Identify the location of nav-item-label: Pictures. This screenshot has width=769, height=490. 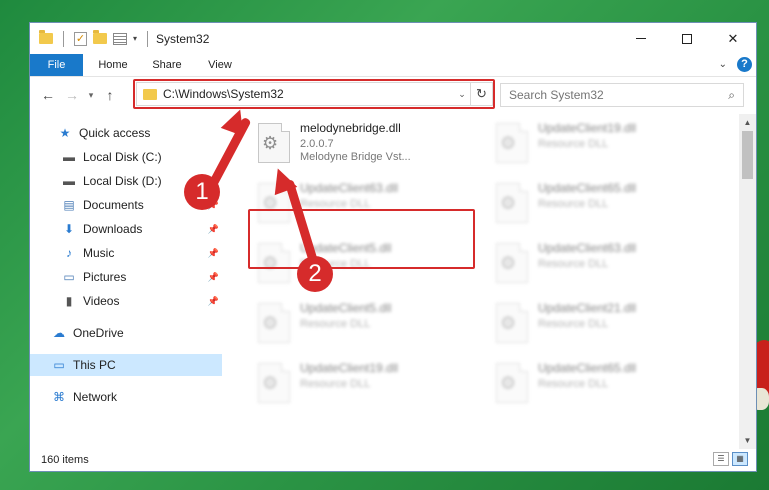
(105, 277).